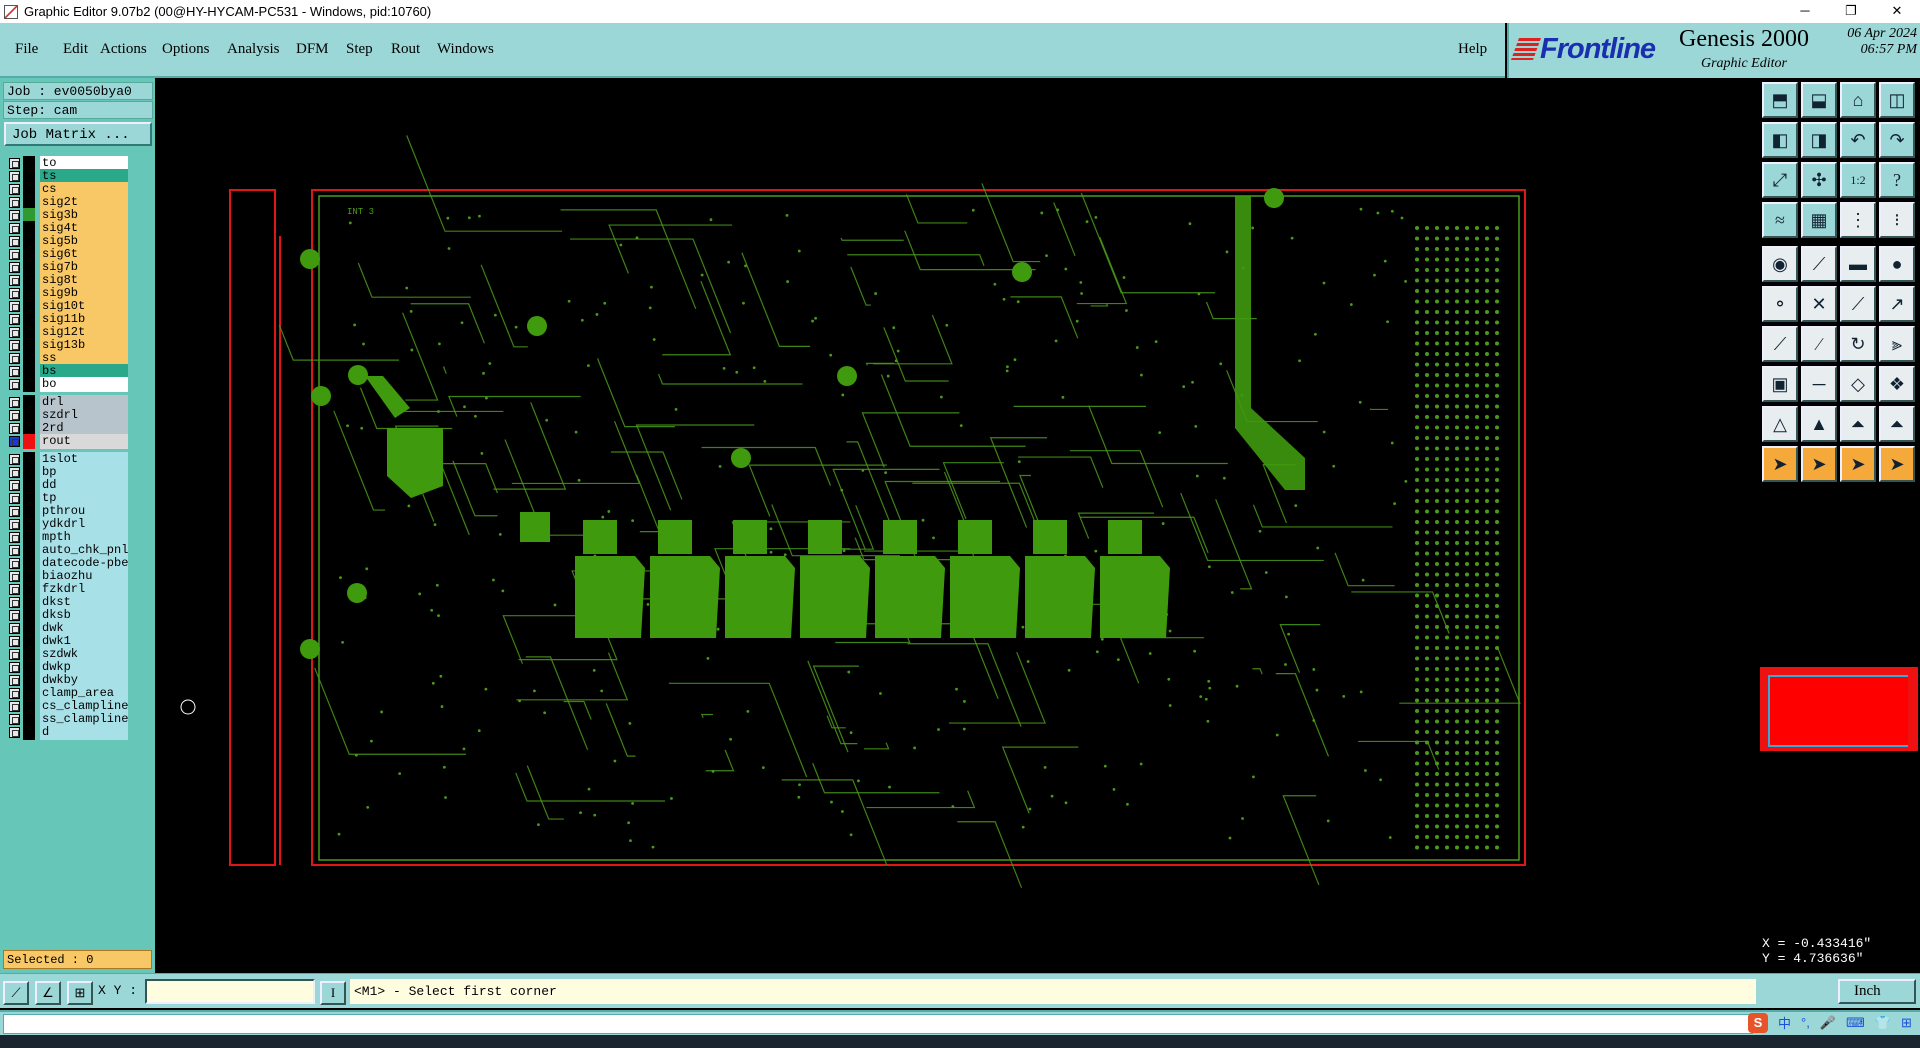  Describe the element at coordinates (333, 993) in the screenshot. I see `input-mode-button: I` at that location.